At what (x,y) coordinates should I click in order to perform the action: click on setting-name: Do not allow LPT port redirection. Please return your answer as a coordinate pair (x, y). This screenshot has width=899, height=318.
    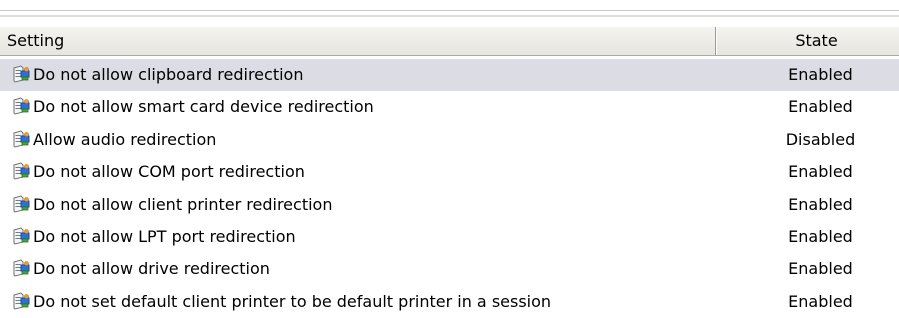
    Looking at the image, I should click on (164, 236).